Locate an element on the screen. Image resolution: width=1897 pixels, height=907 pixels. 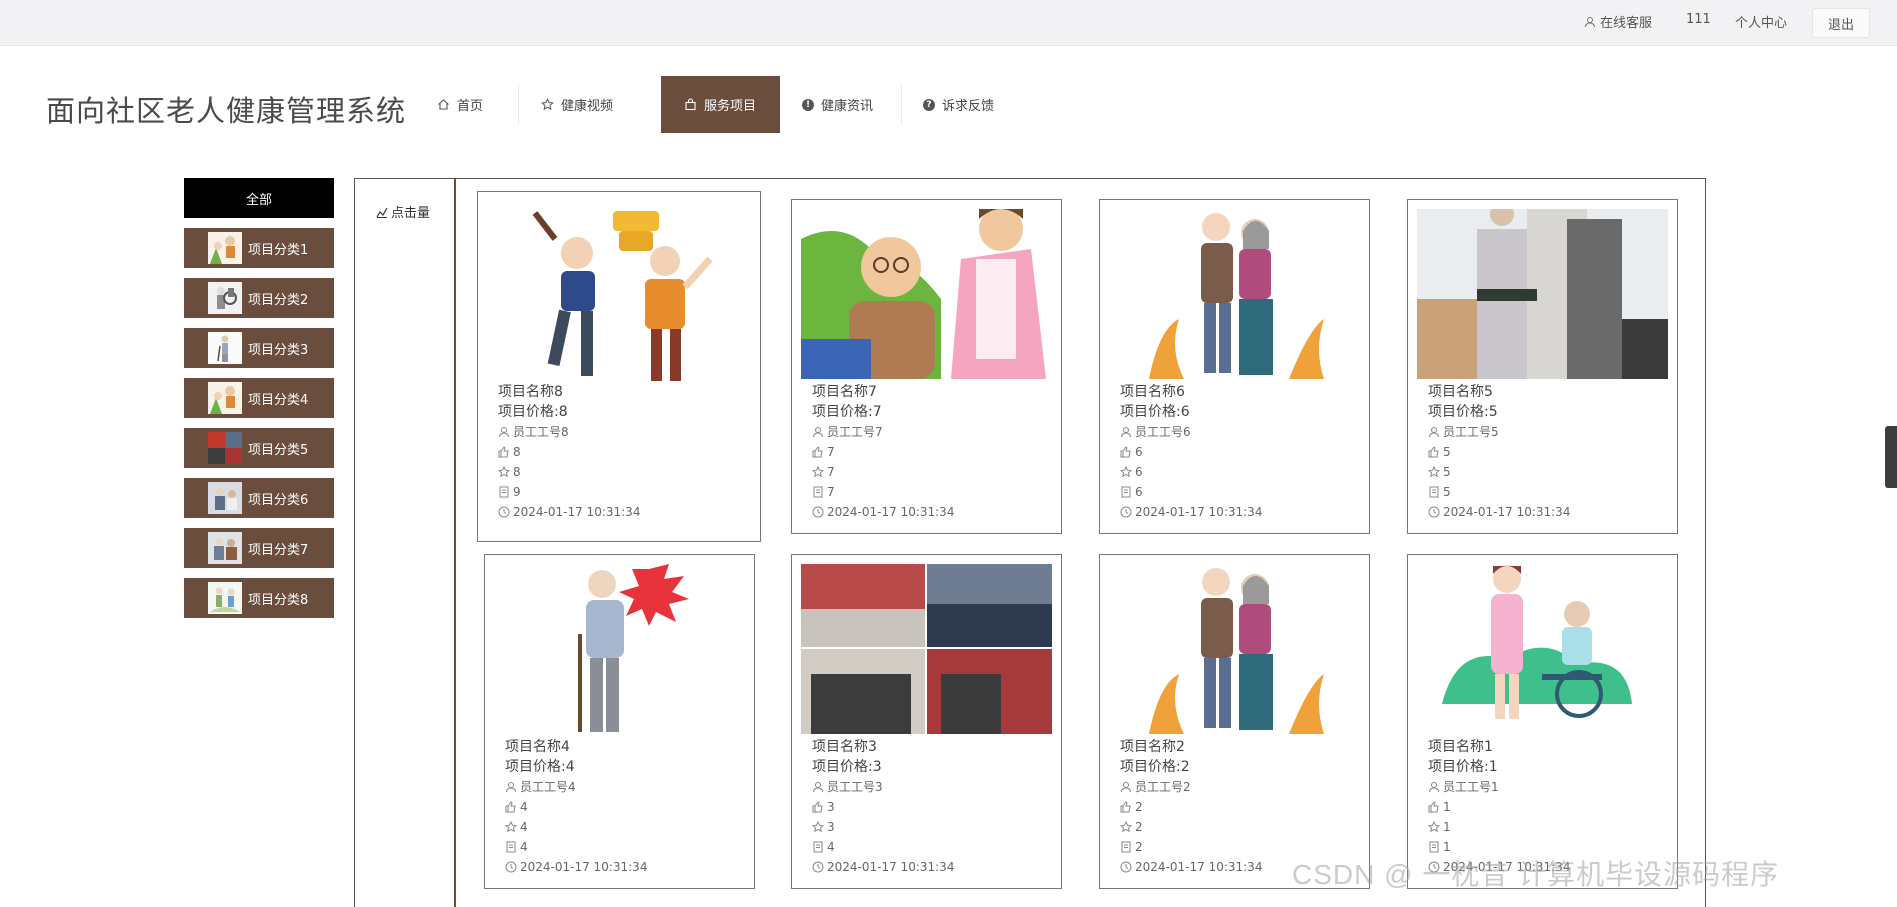
nav-service-items: 服务项目 is located at coordinates (720, 104).